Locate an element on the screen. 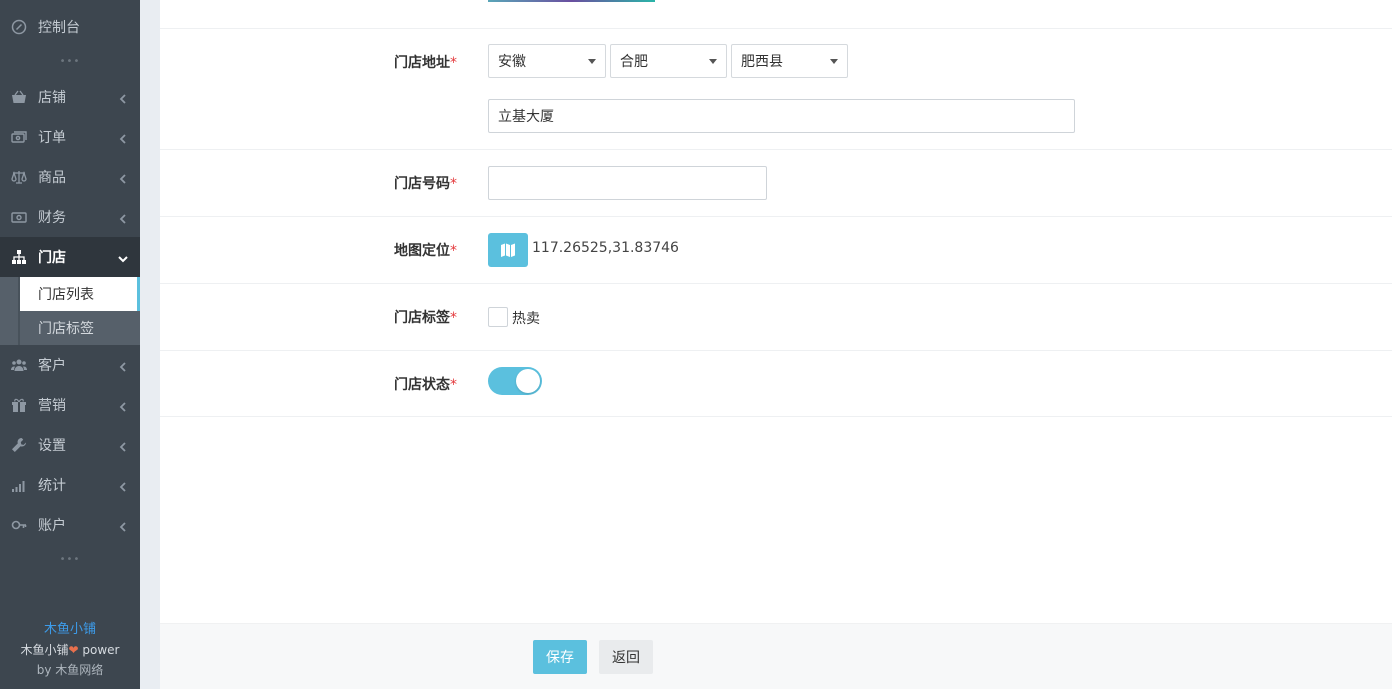  sidebar-item-products: 商品 is located at coordinates (70, 177).